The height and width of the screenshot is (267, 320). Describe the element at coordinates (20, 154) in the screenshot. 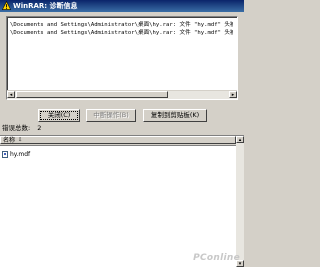

I see `file-name: hy.mdf` at that location.